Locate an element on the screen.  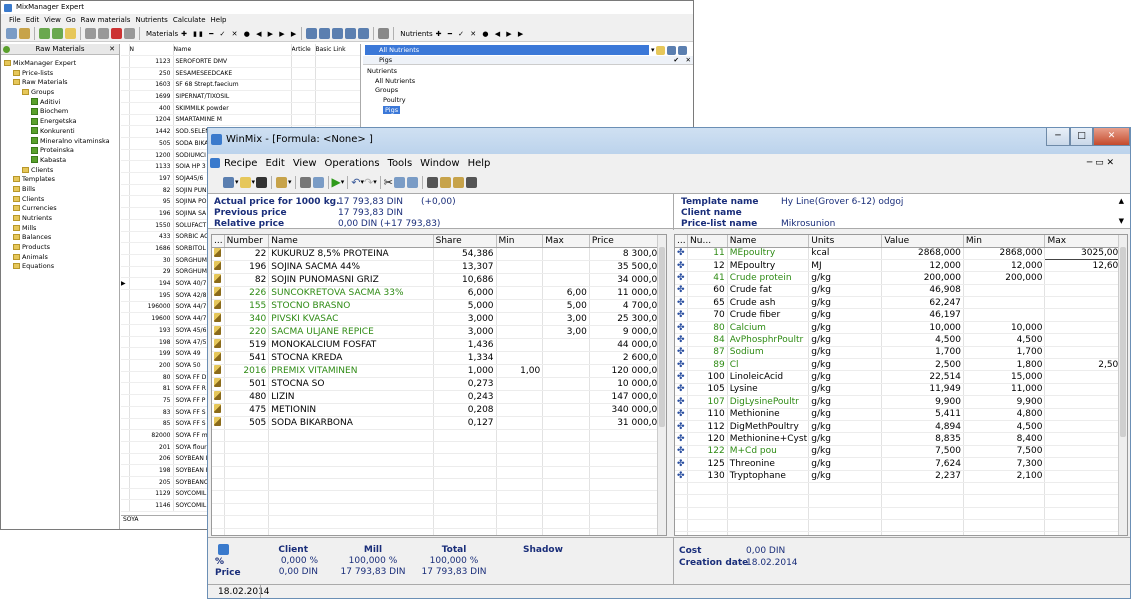
tree-item: MixManager Expert is located at coordinates (60, 64).